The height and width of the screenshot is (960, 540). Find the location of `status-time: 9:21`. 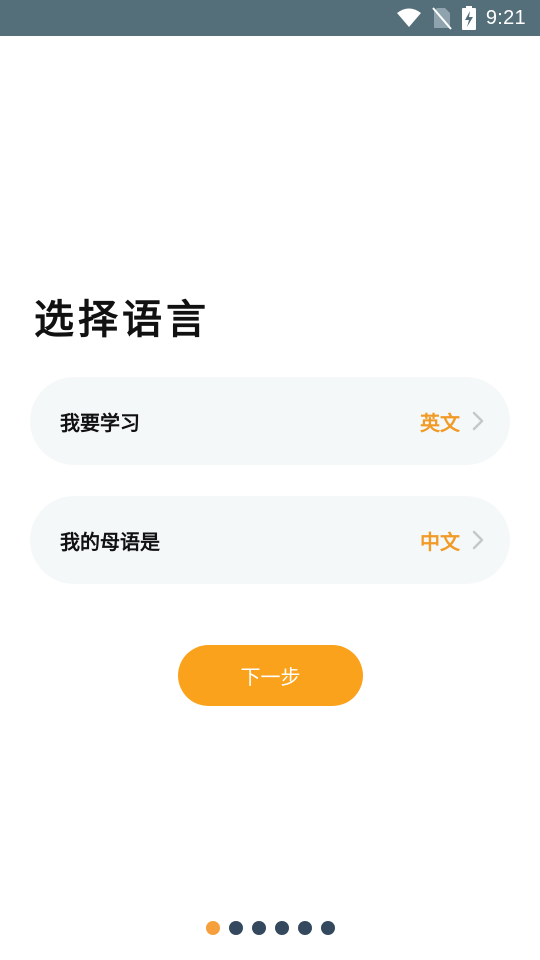

status-time: 9:21 is located at coordinates (505, 17).